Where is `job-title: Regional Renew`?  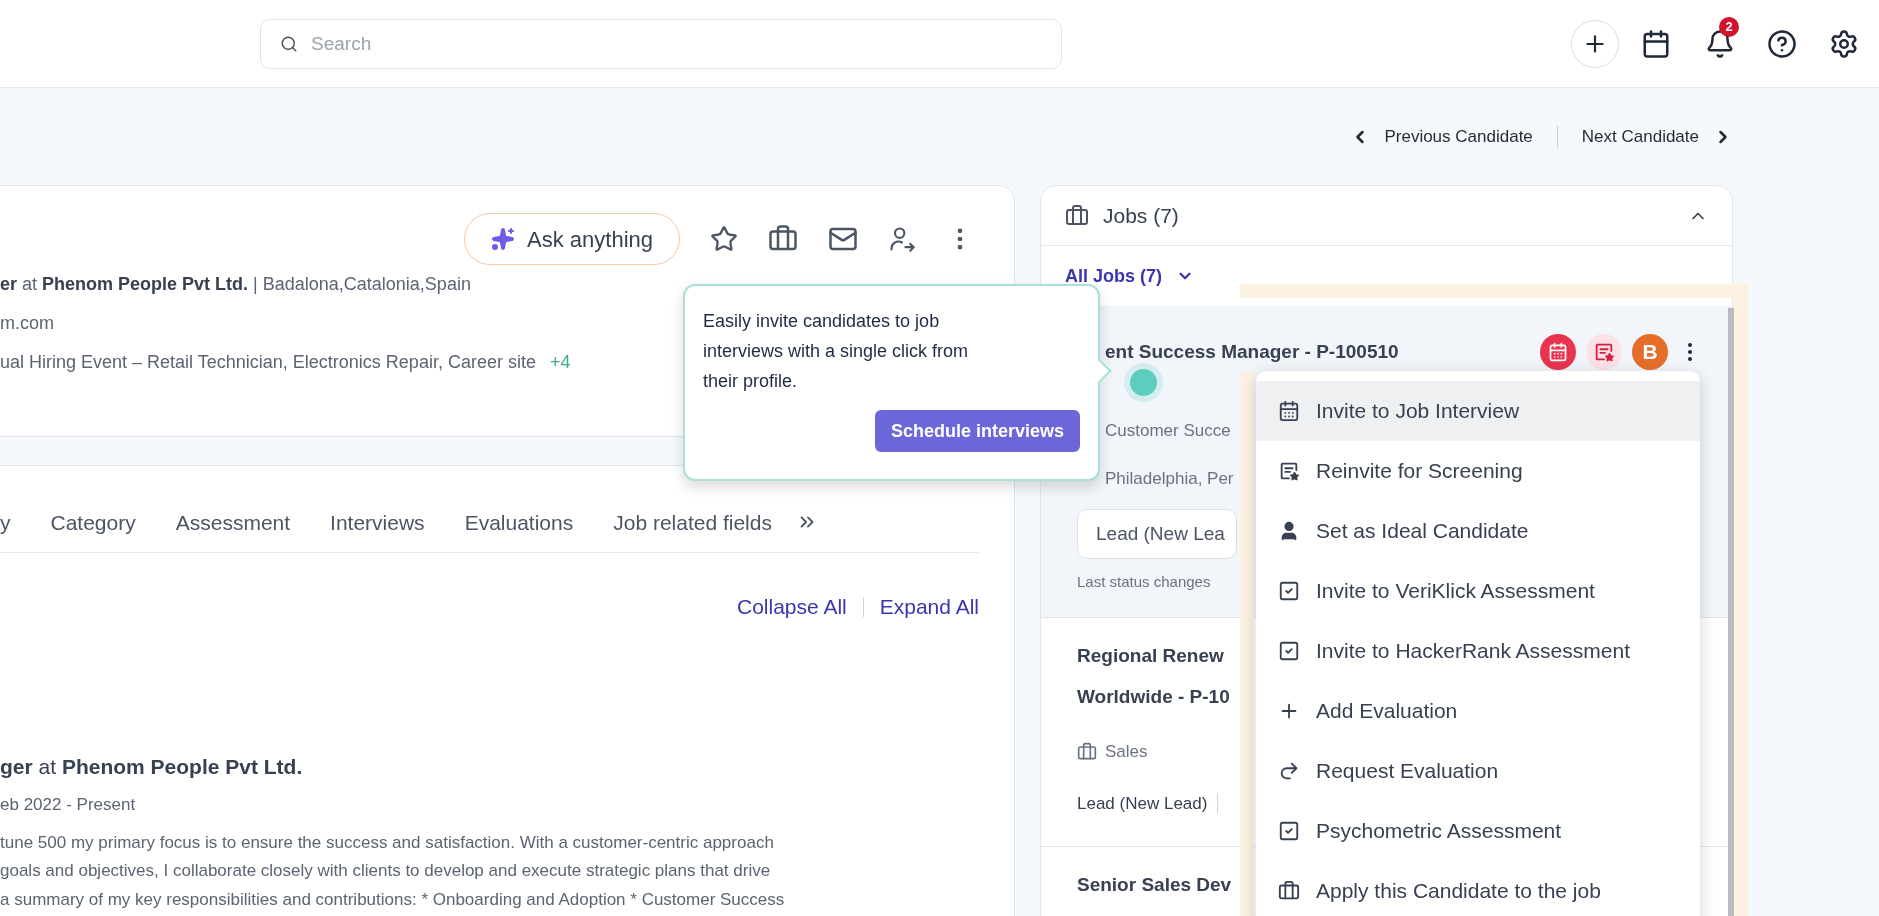 job-title: Regional Renew is located at coordinates (1150, 656).